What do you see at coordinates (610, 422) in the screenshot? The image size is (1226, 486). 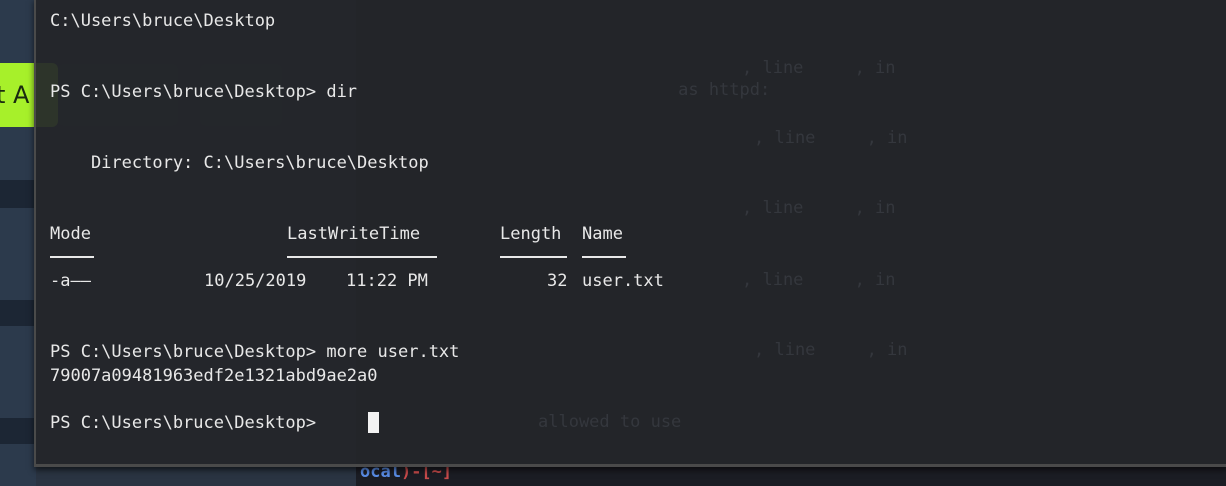 I see `ghost-text: allowed to use` at bounding box center [610, 422].